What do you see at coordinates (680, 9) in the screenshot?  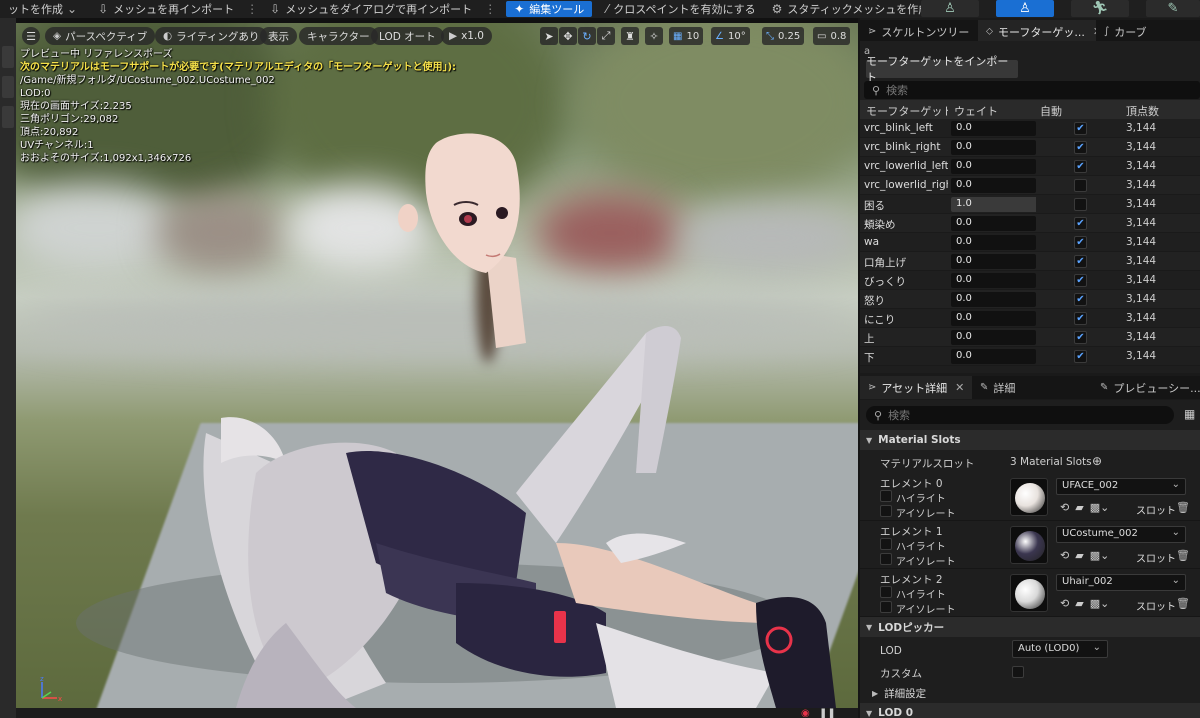 I see `cloth-paint-button: ⁄ クロスペイントを有効にする` at bounding box center [680, 9].